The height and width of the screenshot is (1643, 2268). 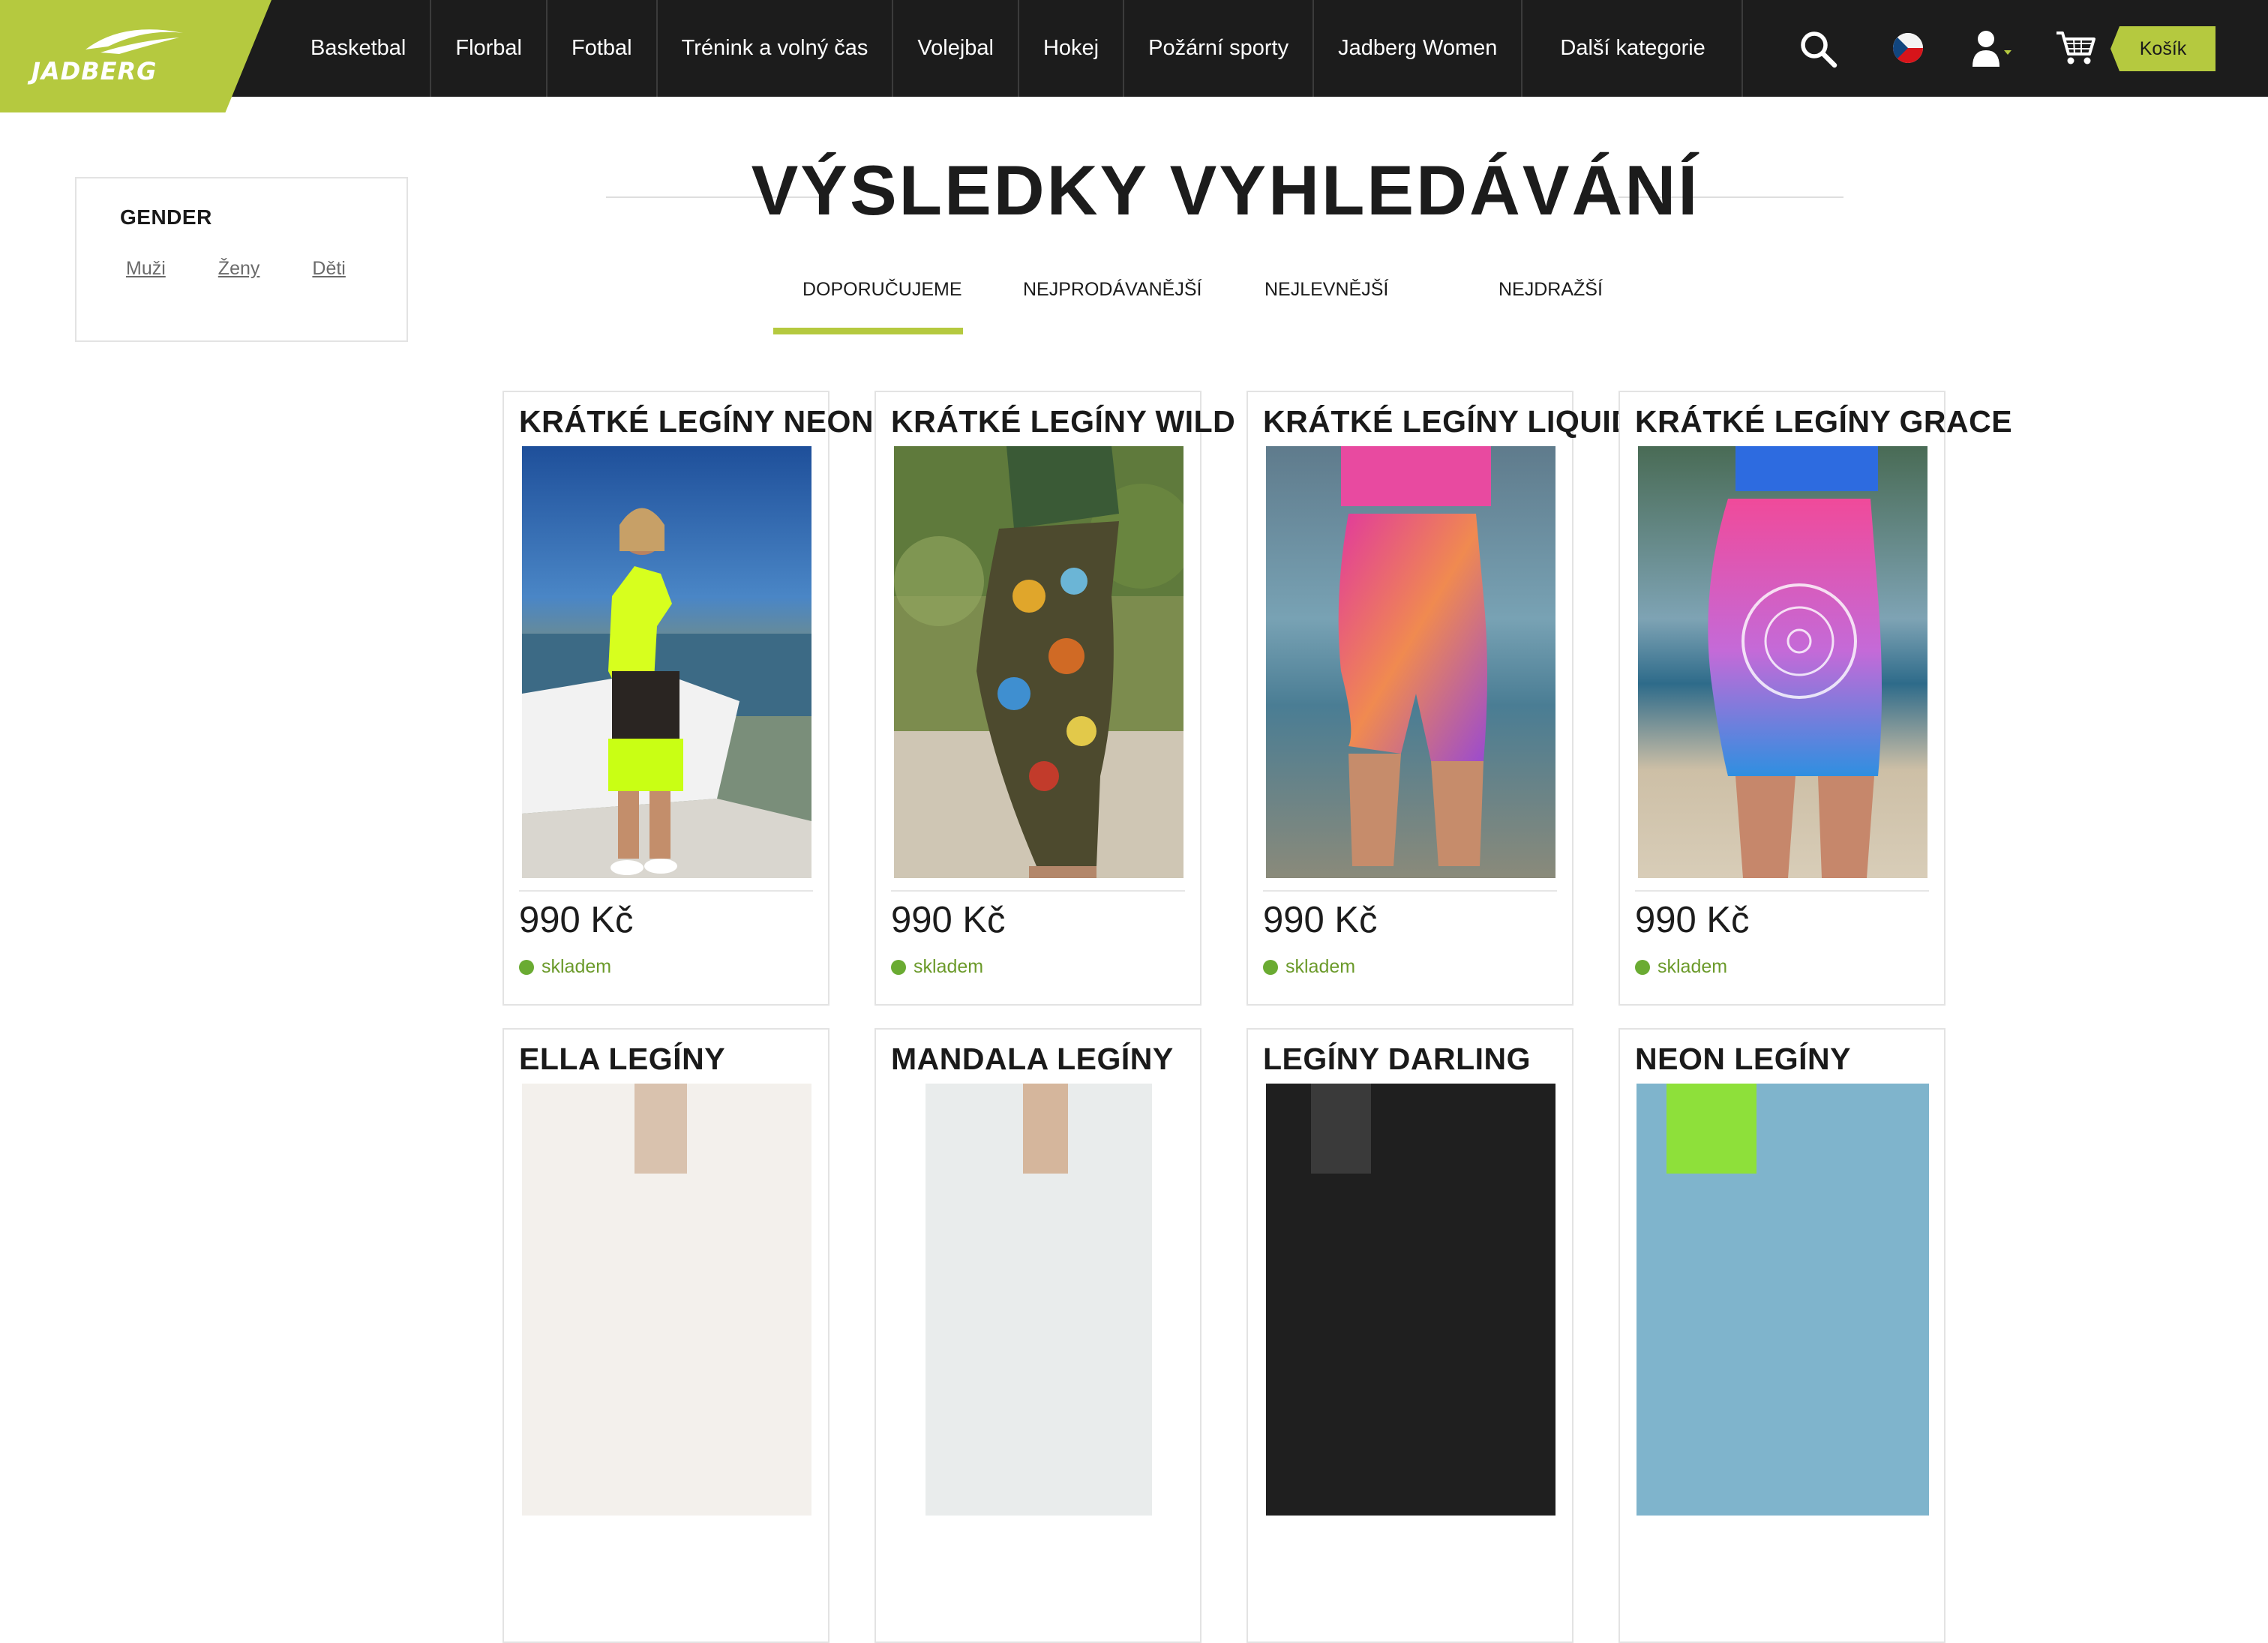 What do you see at coordinates (1743, 1059) in the screenshot?
I see `product-name: NEON LEGÍNY` at bounding box center [1743, 1059].